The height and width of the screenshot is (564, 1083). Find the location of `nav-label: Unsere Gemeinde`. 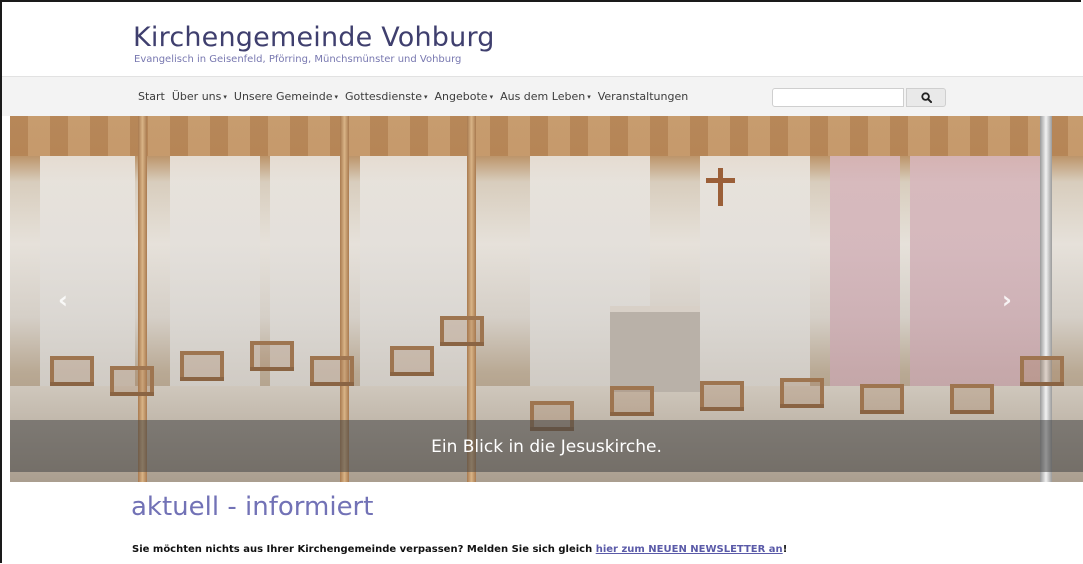

nav-label: Unsere Gemeinde is located at coordinates (283, 96).